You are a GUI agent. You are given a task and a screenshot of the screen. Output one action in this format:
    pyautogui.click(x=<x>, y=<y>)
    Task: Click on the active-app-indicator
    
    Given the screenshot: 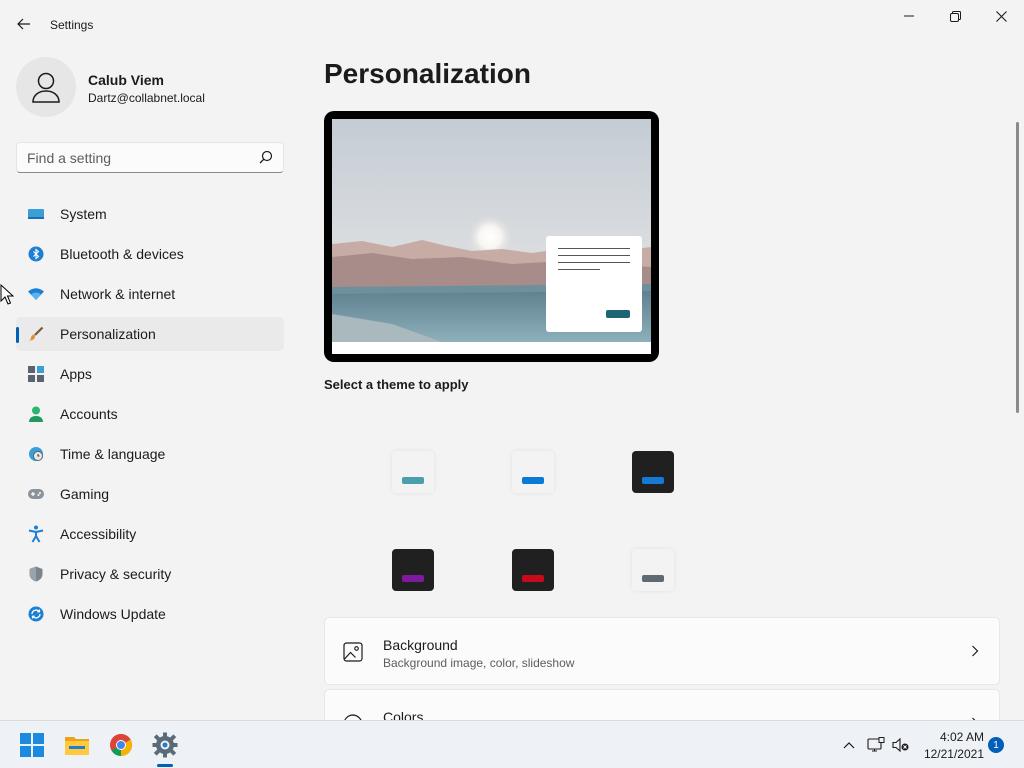 What is the action you would take?
    pyautogui.click(x=165, y=765)
    